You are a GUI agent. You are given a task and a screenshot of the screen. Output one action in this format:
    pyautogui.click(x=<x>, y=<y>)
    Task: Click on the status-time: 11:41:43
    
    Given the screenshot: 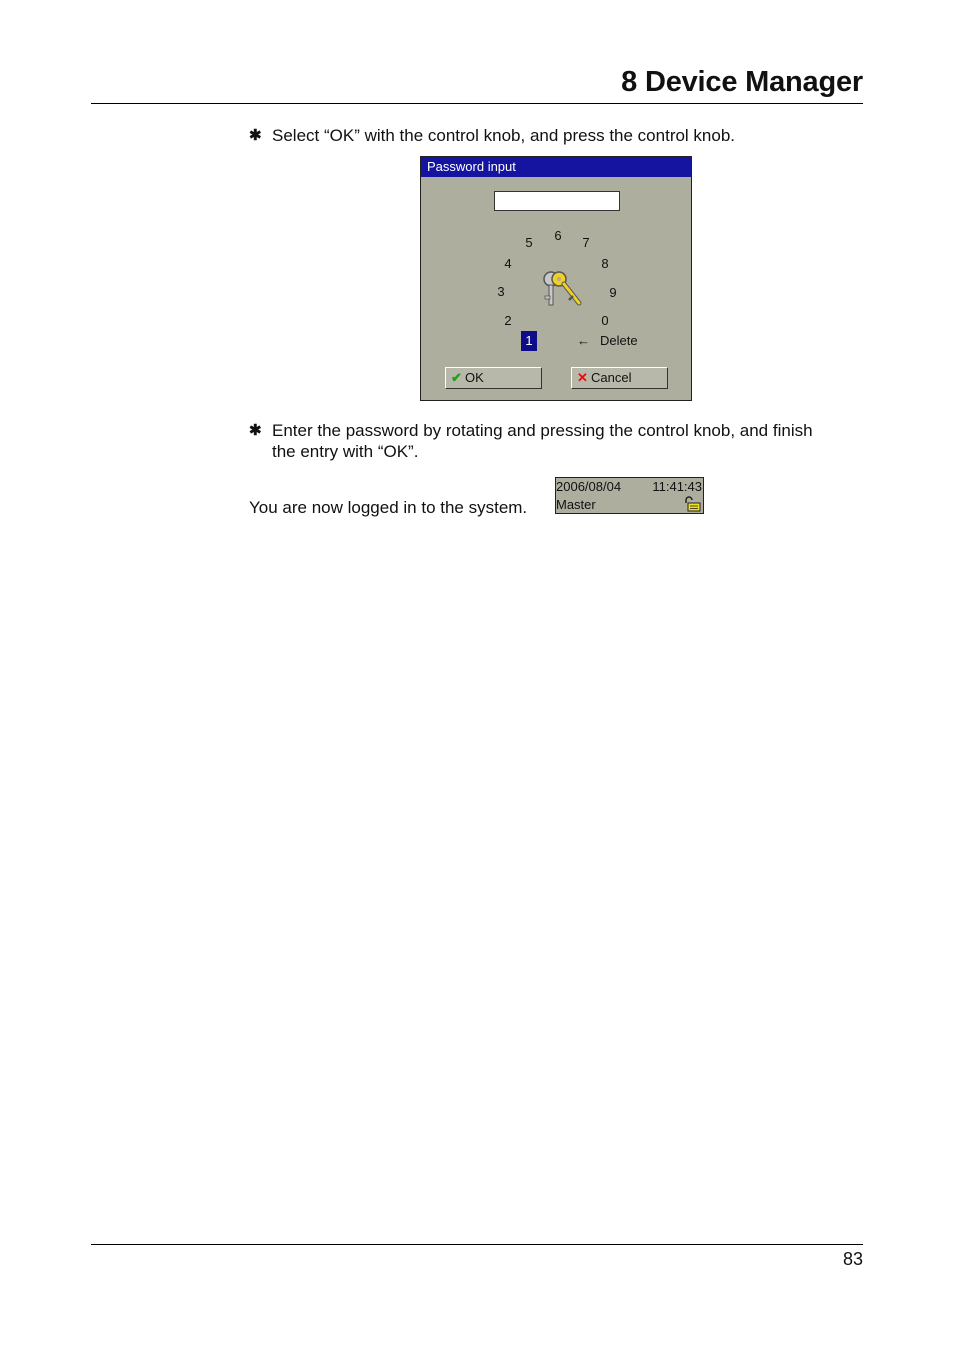 What is the action you would take?
    pyautogui.click(x=677, y=486)
    